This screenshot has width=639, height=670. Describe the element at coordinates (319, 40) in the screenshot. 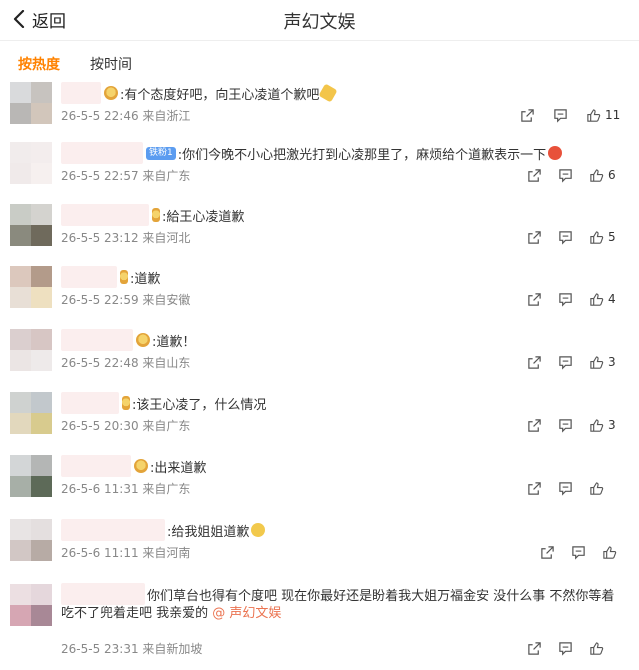

I see `header-divider` at that location.